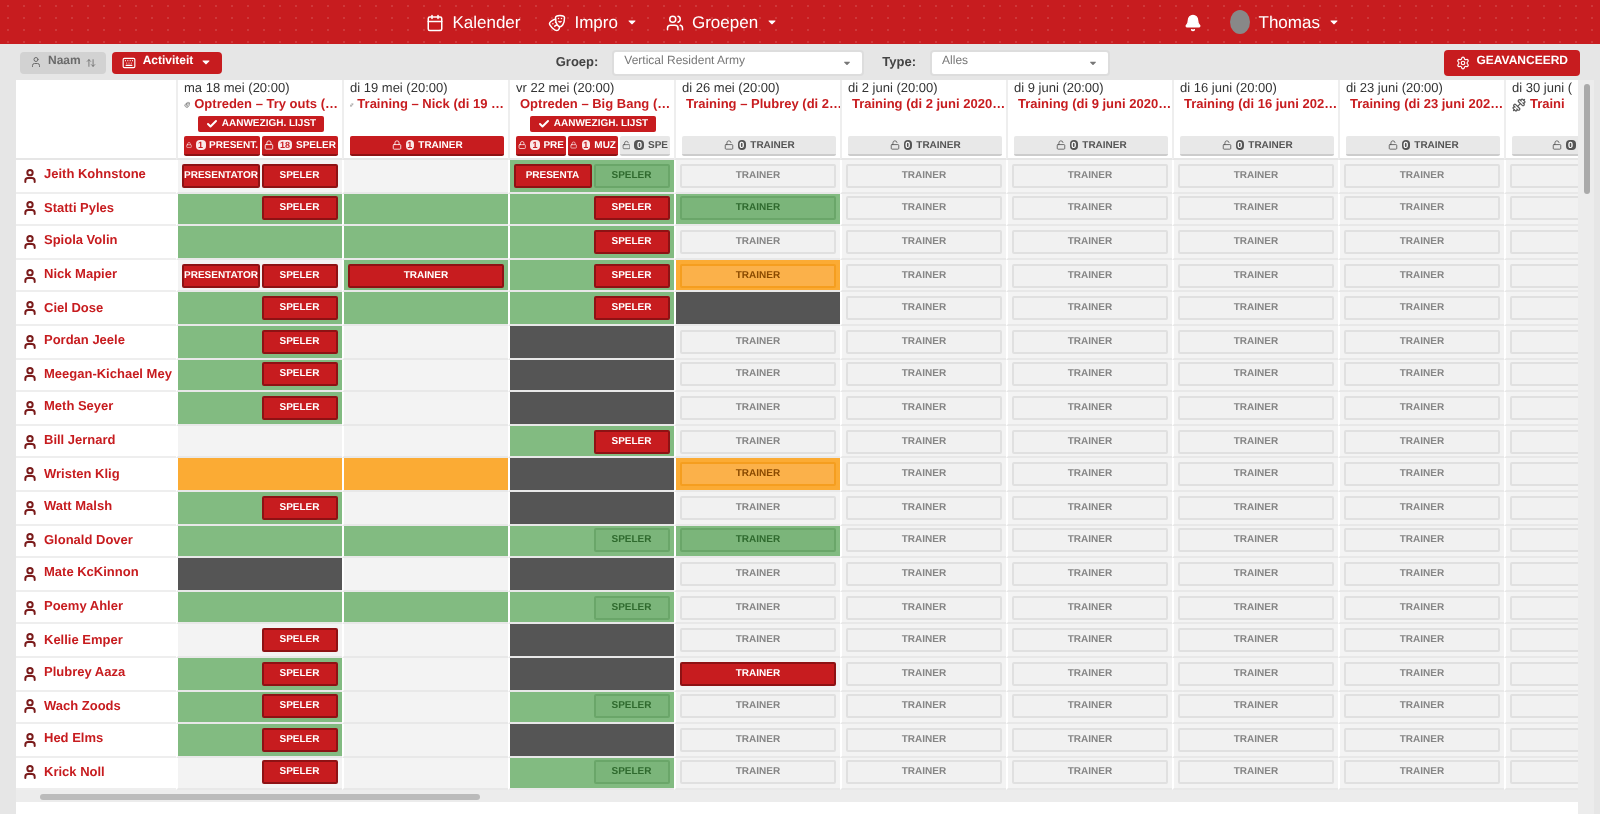 This screenshot has height=814, width=1600. What do you see at coordinates (1285, 22) in the screenshot?
I see `user-menu: Thomas` at bounding box center [1285, 22].